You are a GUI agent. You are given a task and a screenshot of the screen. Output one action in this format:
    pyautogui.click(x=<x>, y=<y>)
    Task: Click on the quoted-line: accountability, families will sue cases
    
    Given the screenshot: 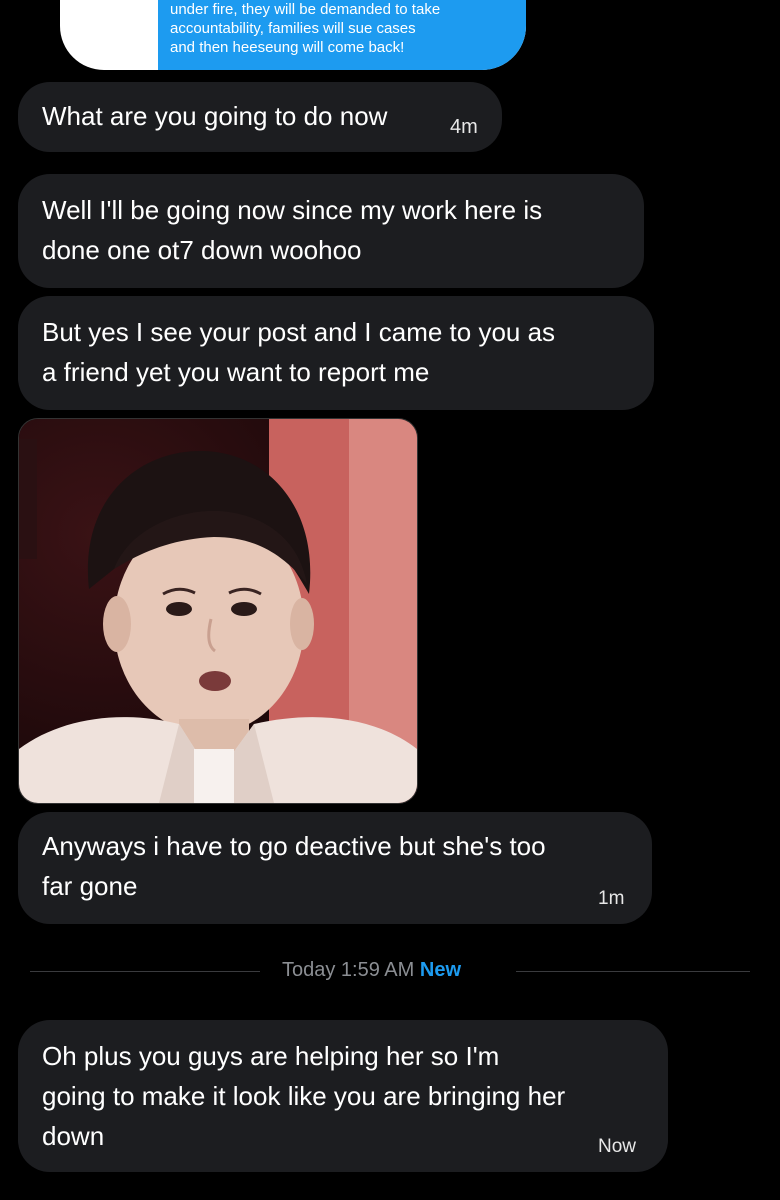 What is the action you would take?
    pyautogui.click(x=293, y=28)
    